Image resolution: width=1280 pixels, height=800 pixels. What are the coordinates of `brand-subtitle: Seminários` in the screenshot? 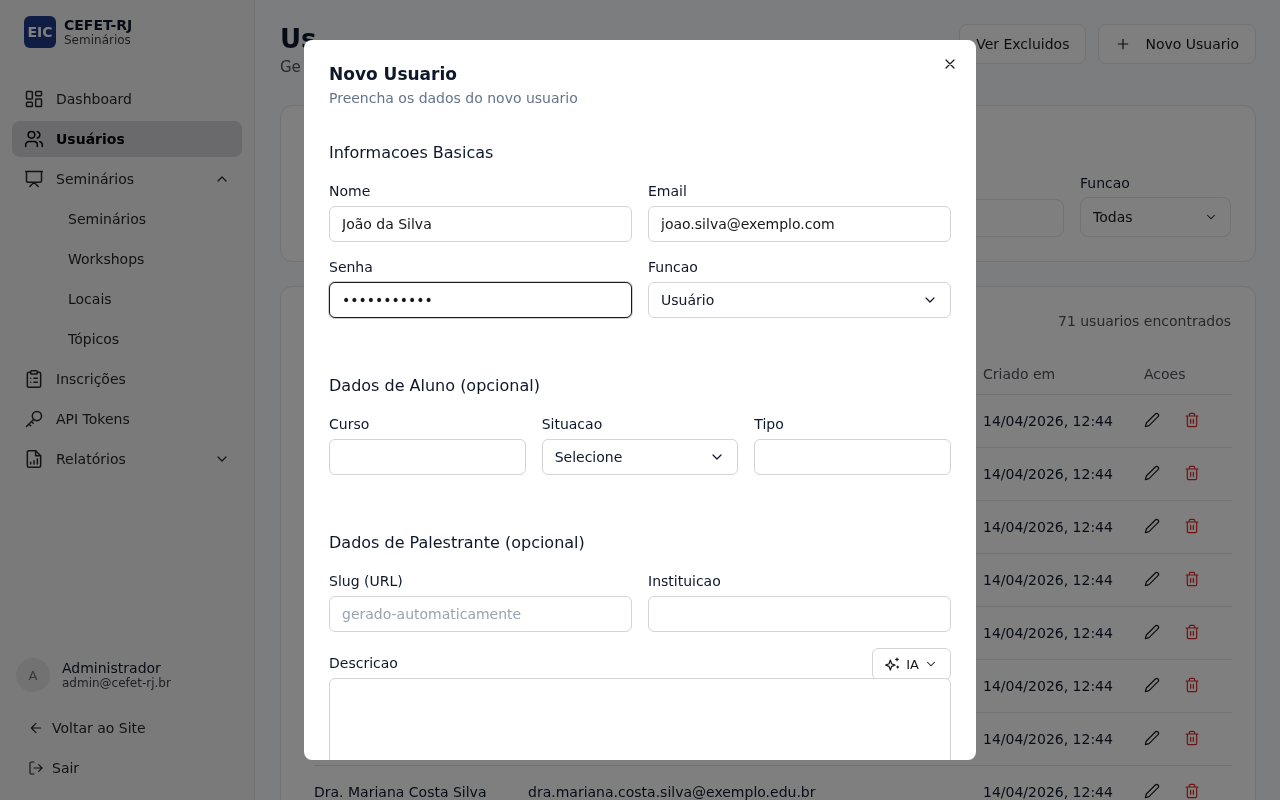 It's located at (98, 40).